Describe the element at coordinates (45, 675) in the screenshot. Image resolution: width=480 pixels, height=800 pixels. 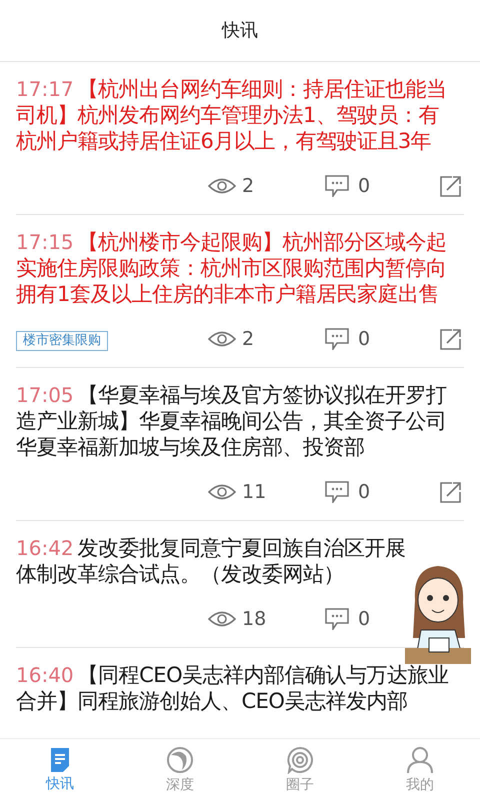
I see `news-time: 16:40` at that location.